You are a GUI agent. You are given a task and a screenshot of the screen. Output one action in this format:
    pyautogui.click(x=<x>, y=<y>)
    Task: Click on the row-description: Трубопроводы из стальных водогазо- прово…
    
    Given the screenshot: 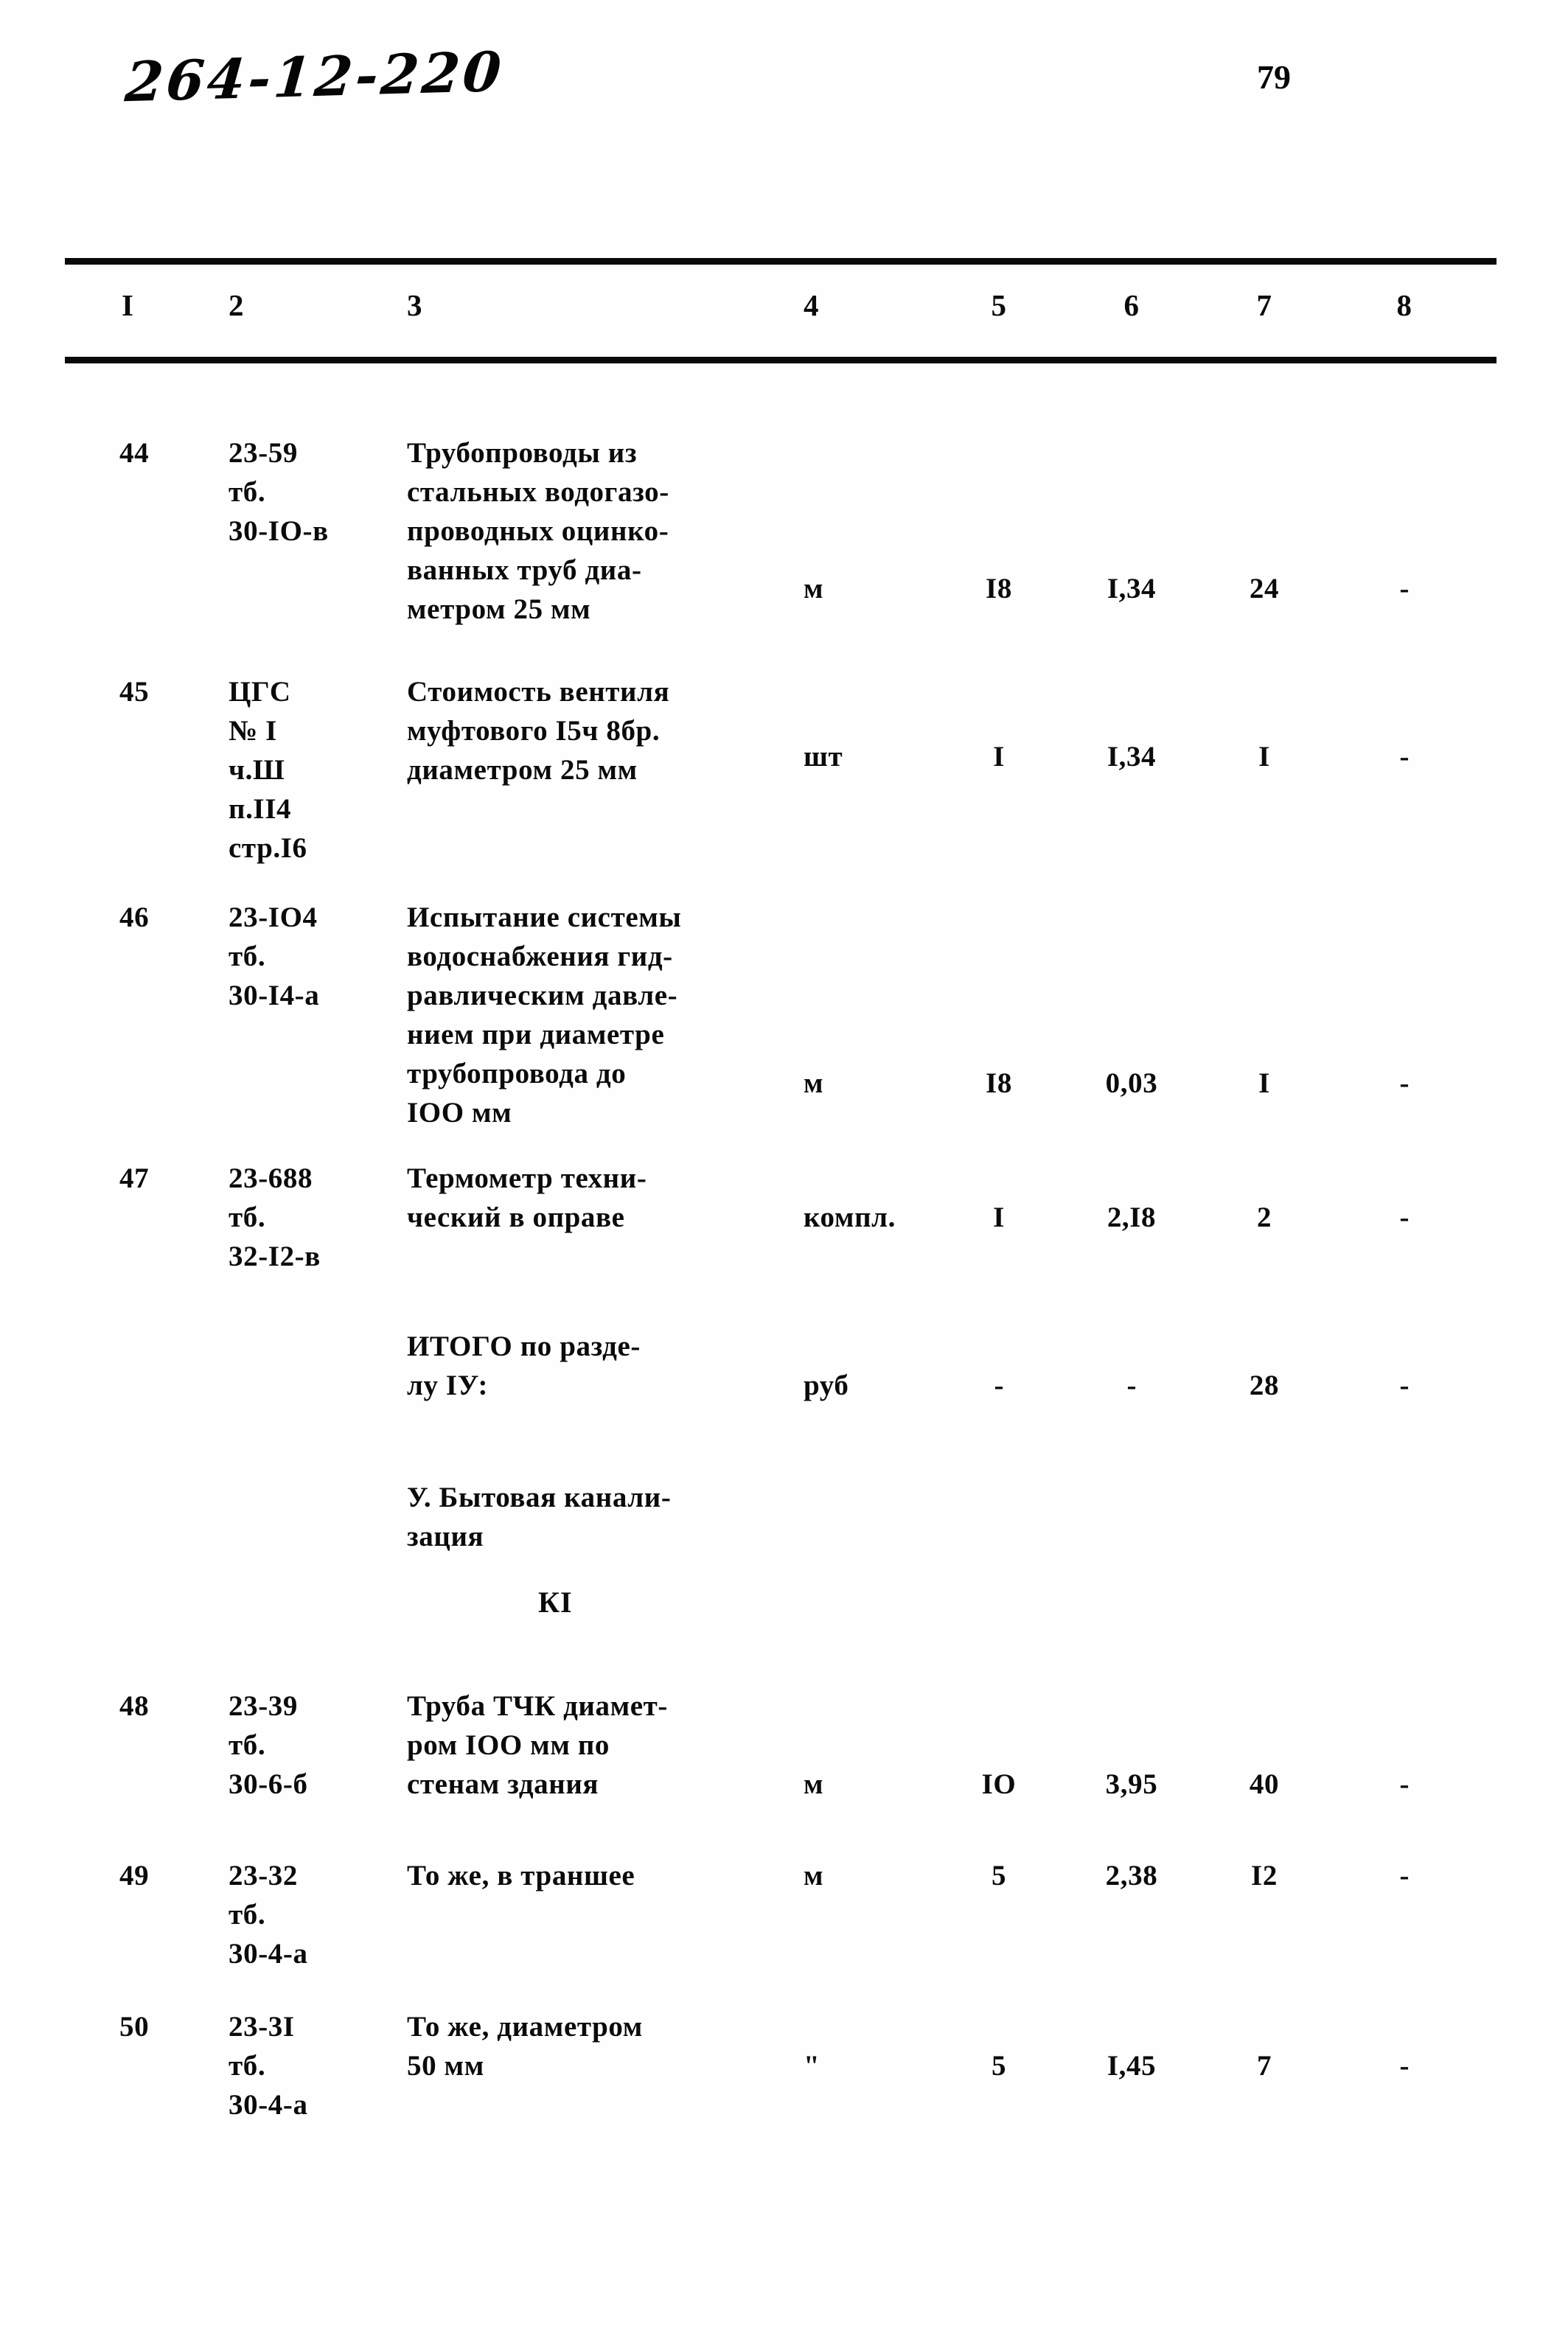 What is the action you would take?
    pyautogui.click(x=538, y=531)
    